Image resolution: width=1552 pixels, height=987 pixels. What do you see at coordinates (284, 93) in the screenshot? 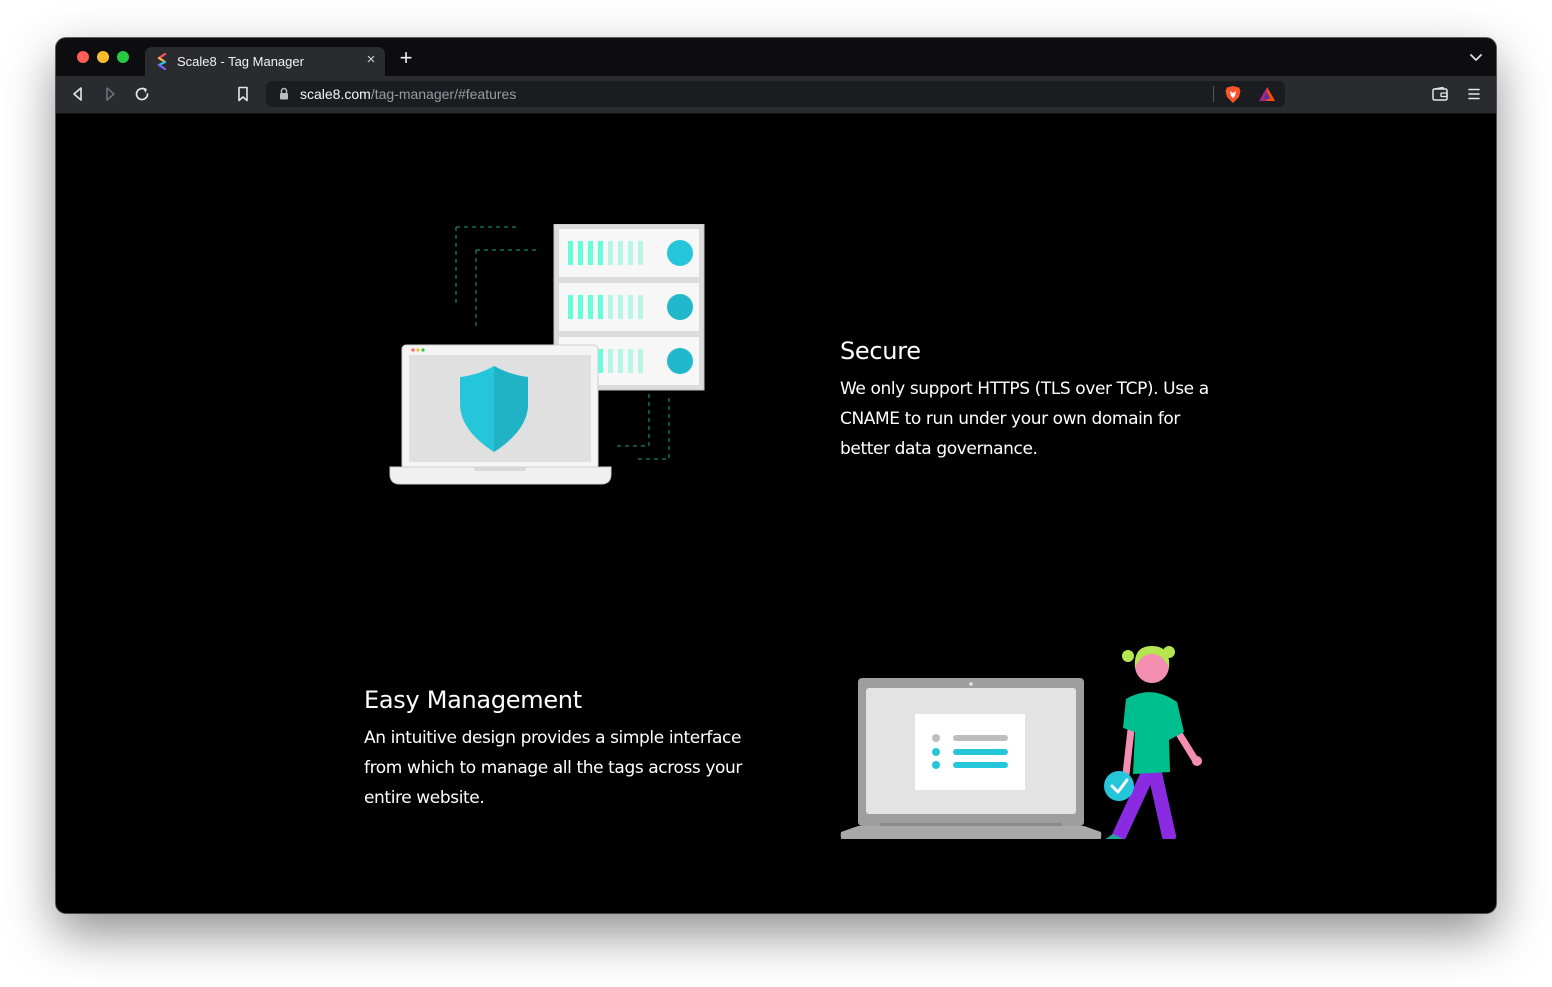
I see `lock-icon` at bounding box center [284, 93].